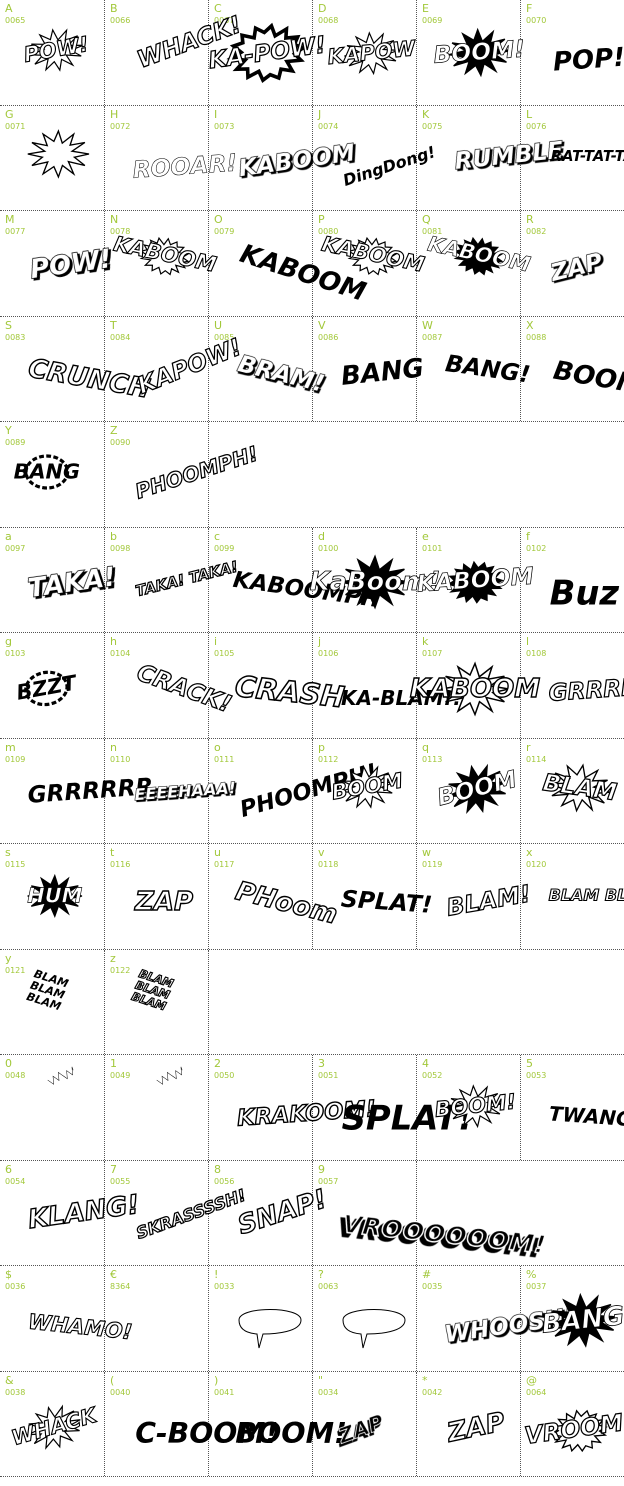 This screenshot has width=624, height=1486. What do you see at coordinates (224, 1075) in the screenshot?
I see `glyph-code-label: 0050` at bounding box center [224, 1075].